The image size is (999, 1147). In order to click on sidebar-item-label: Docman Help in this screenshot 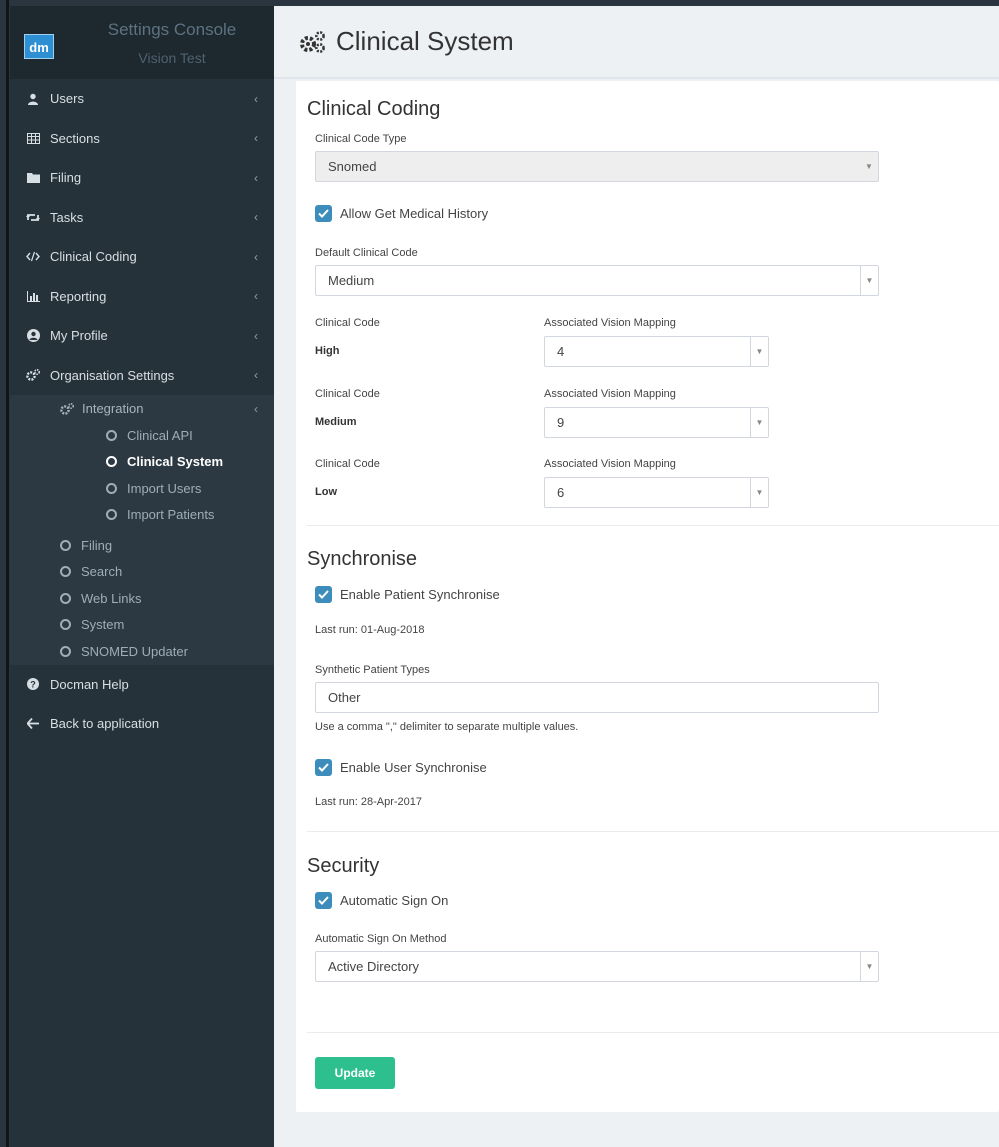, I will do `click(89, 684)`.